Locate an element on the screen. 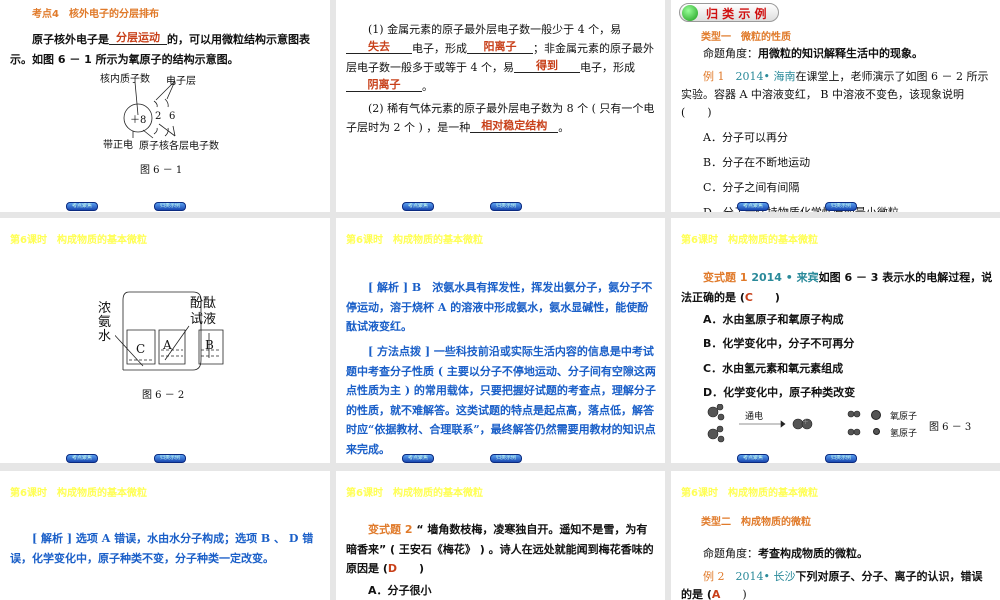 The height and width of the screenshot is (600, 1000). option-b: B．化学变化中，分子不可再分 is located at coordinates (779, 343).